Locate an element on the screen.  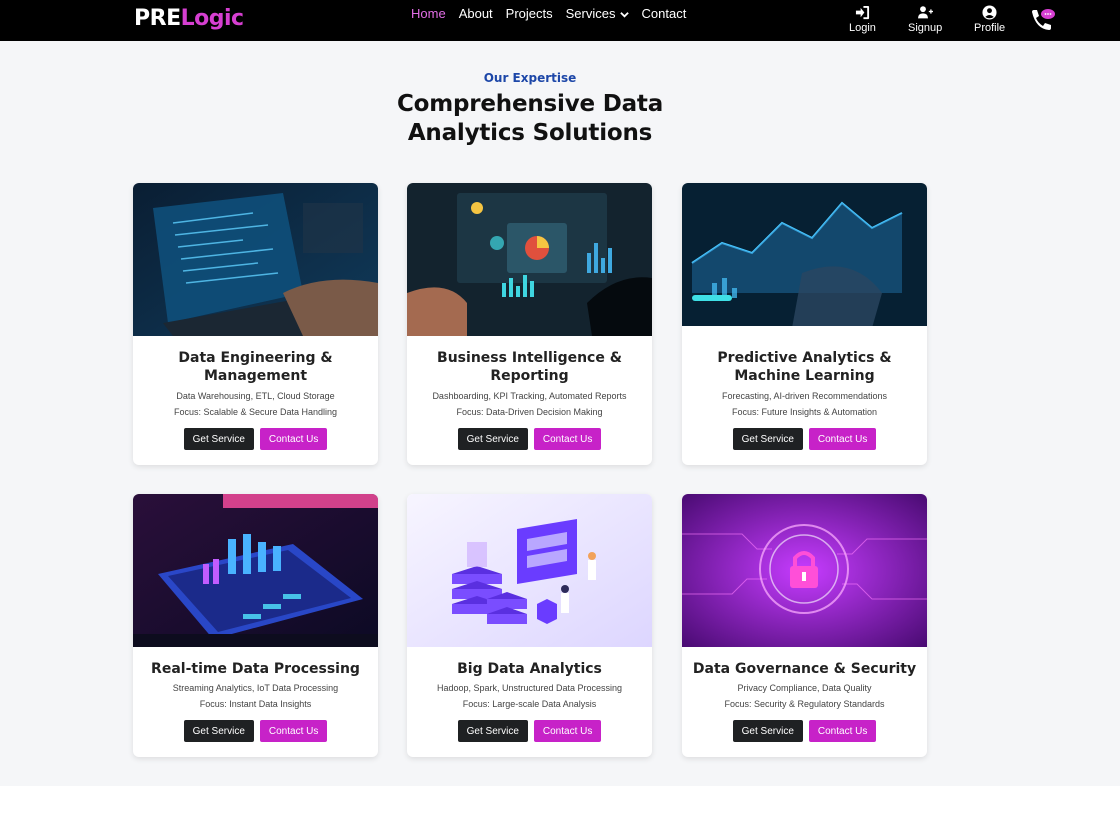
card-focus: Focus: Scalable & Secure Data Handling is located at coordinates (255, 412).